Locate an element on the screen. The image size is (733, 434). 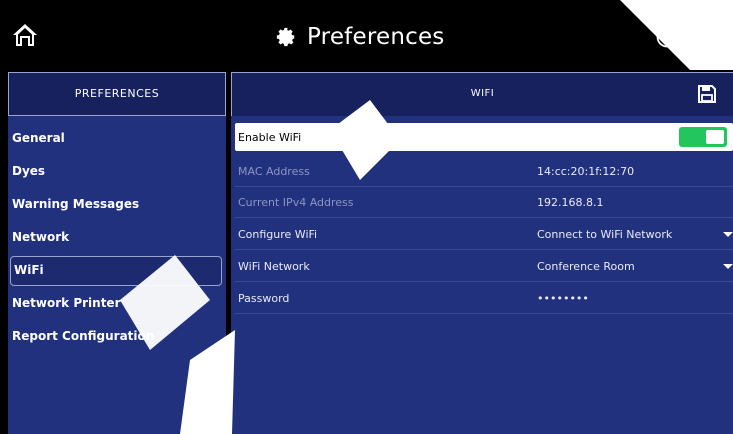
wifi-heading: WIFI is located at coordinates (482, 93).